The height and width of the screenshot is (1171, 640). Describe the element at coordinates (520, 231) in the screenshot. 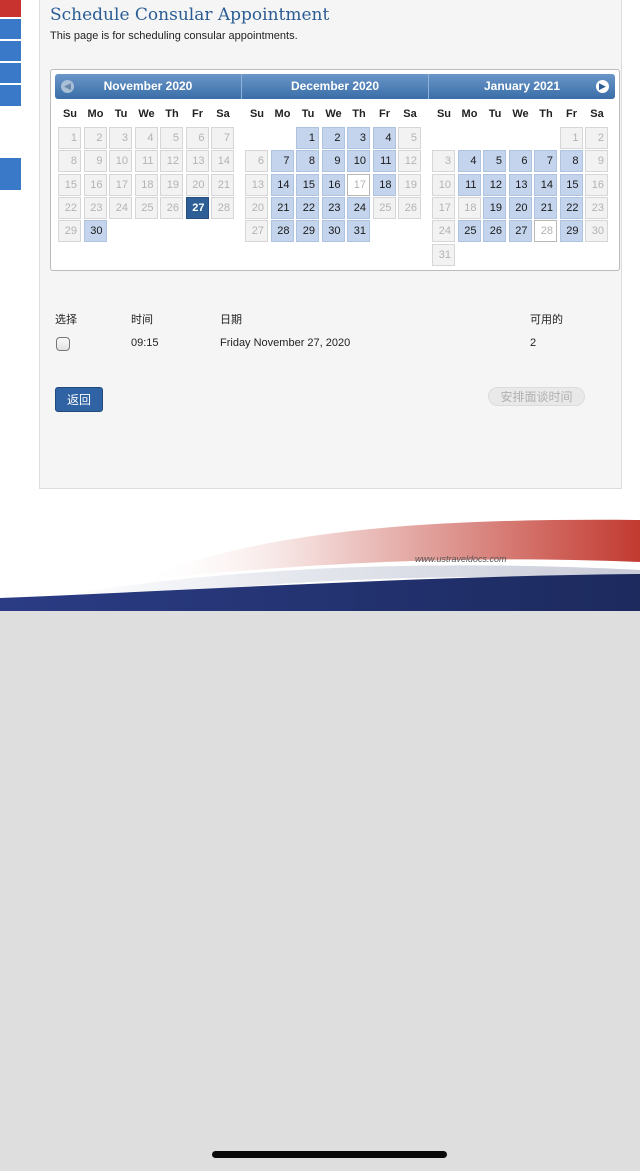

I see `date-cell: 27` at that location.